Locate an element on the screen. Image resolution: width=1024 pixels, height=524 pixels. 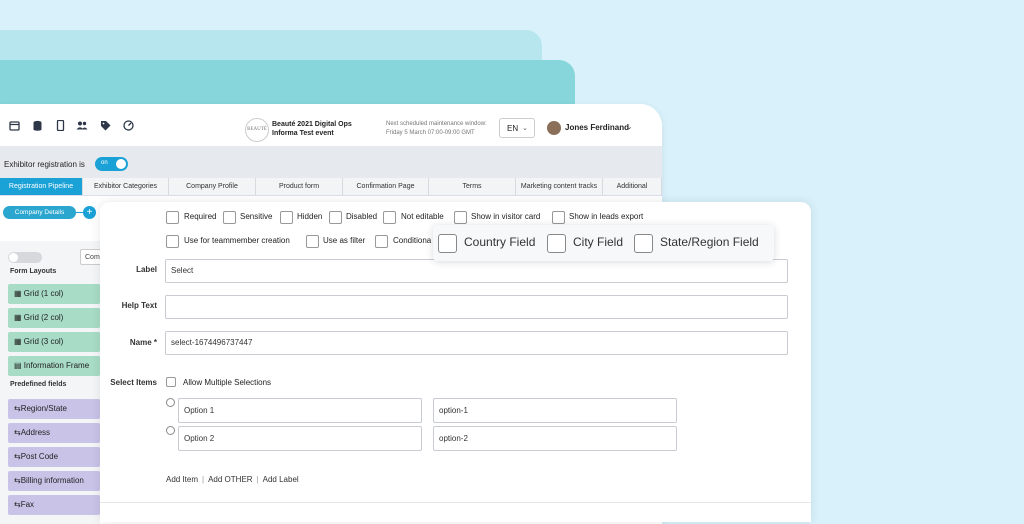
field-billing-information: ⇆Billing information is located at coordinates (54, 481).